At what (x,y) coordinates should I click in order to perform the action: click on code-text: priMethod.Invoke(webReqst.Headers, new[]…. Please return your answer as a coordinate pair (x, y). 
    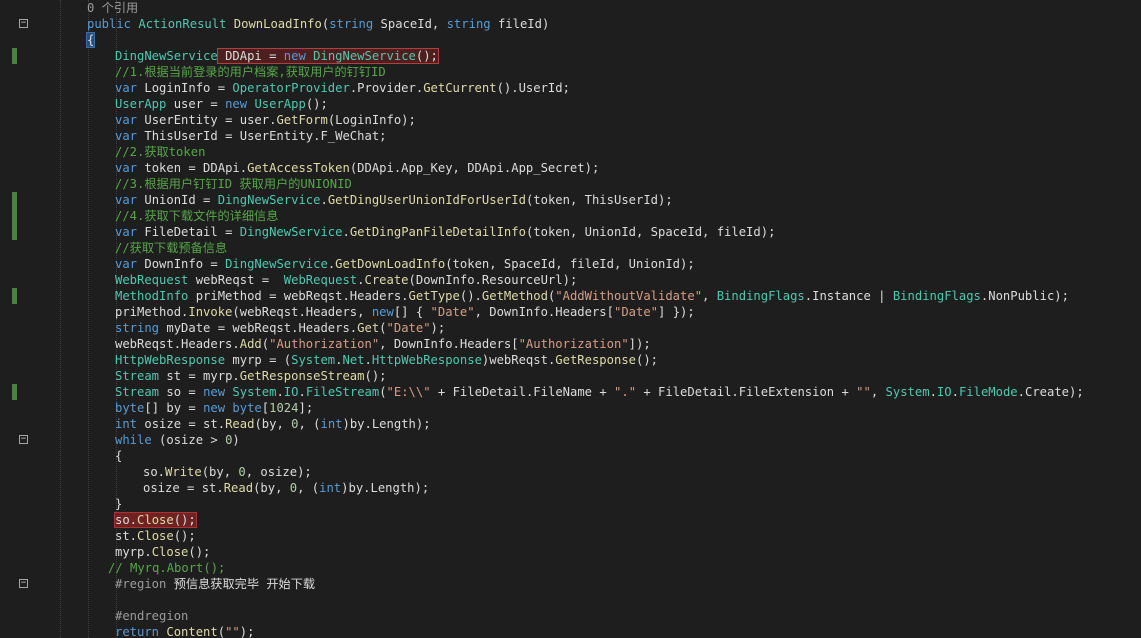
    Looking at the image, I should click on (405, 312).